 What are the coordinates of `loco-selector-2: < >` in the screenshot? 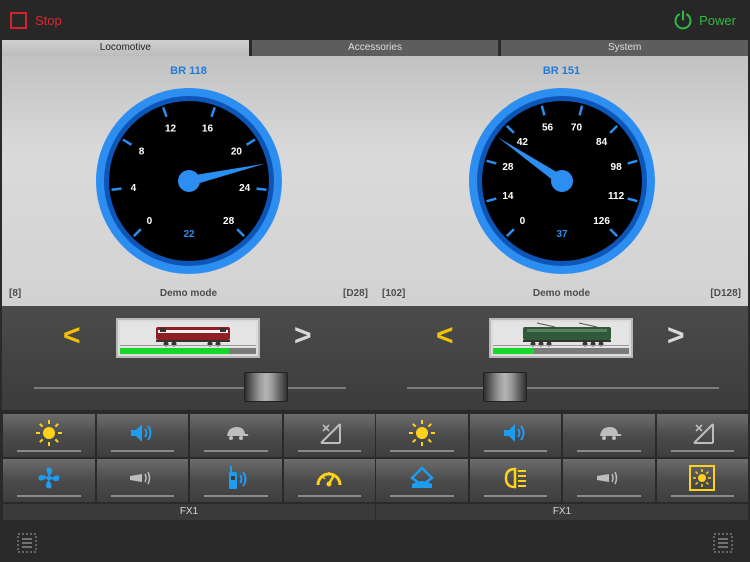 It's located at (561, 358).